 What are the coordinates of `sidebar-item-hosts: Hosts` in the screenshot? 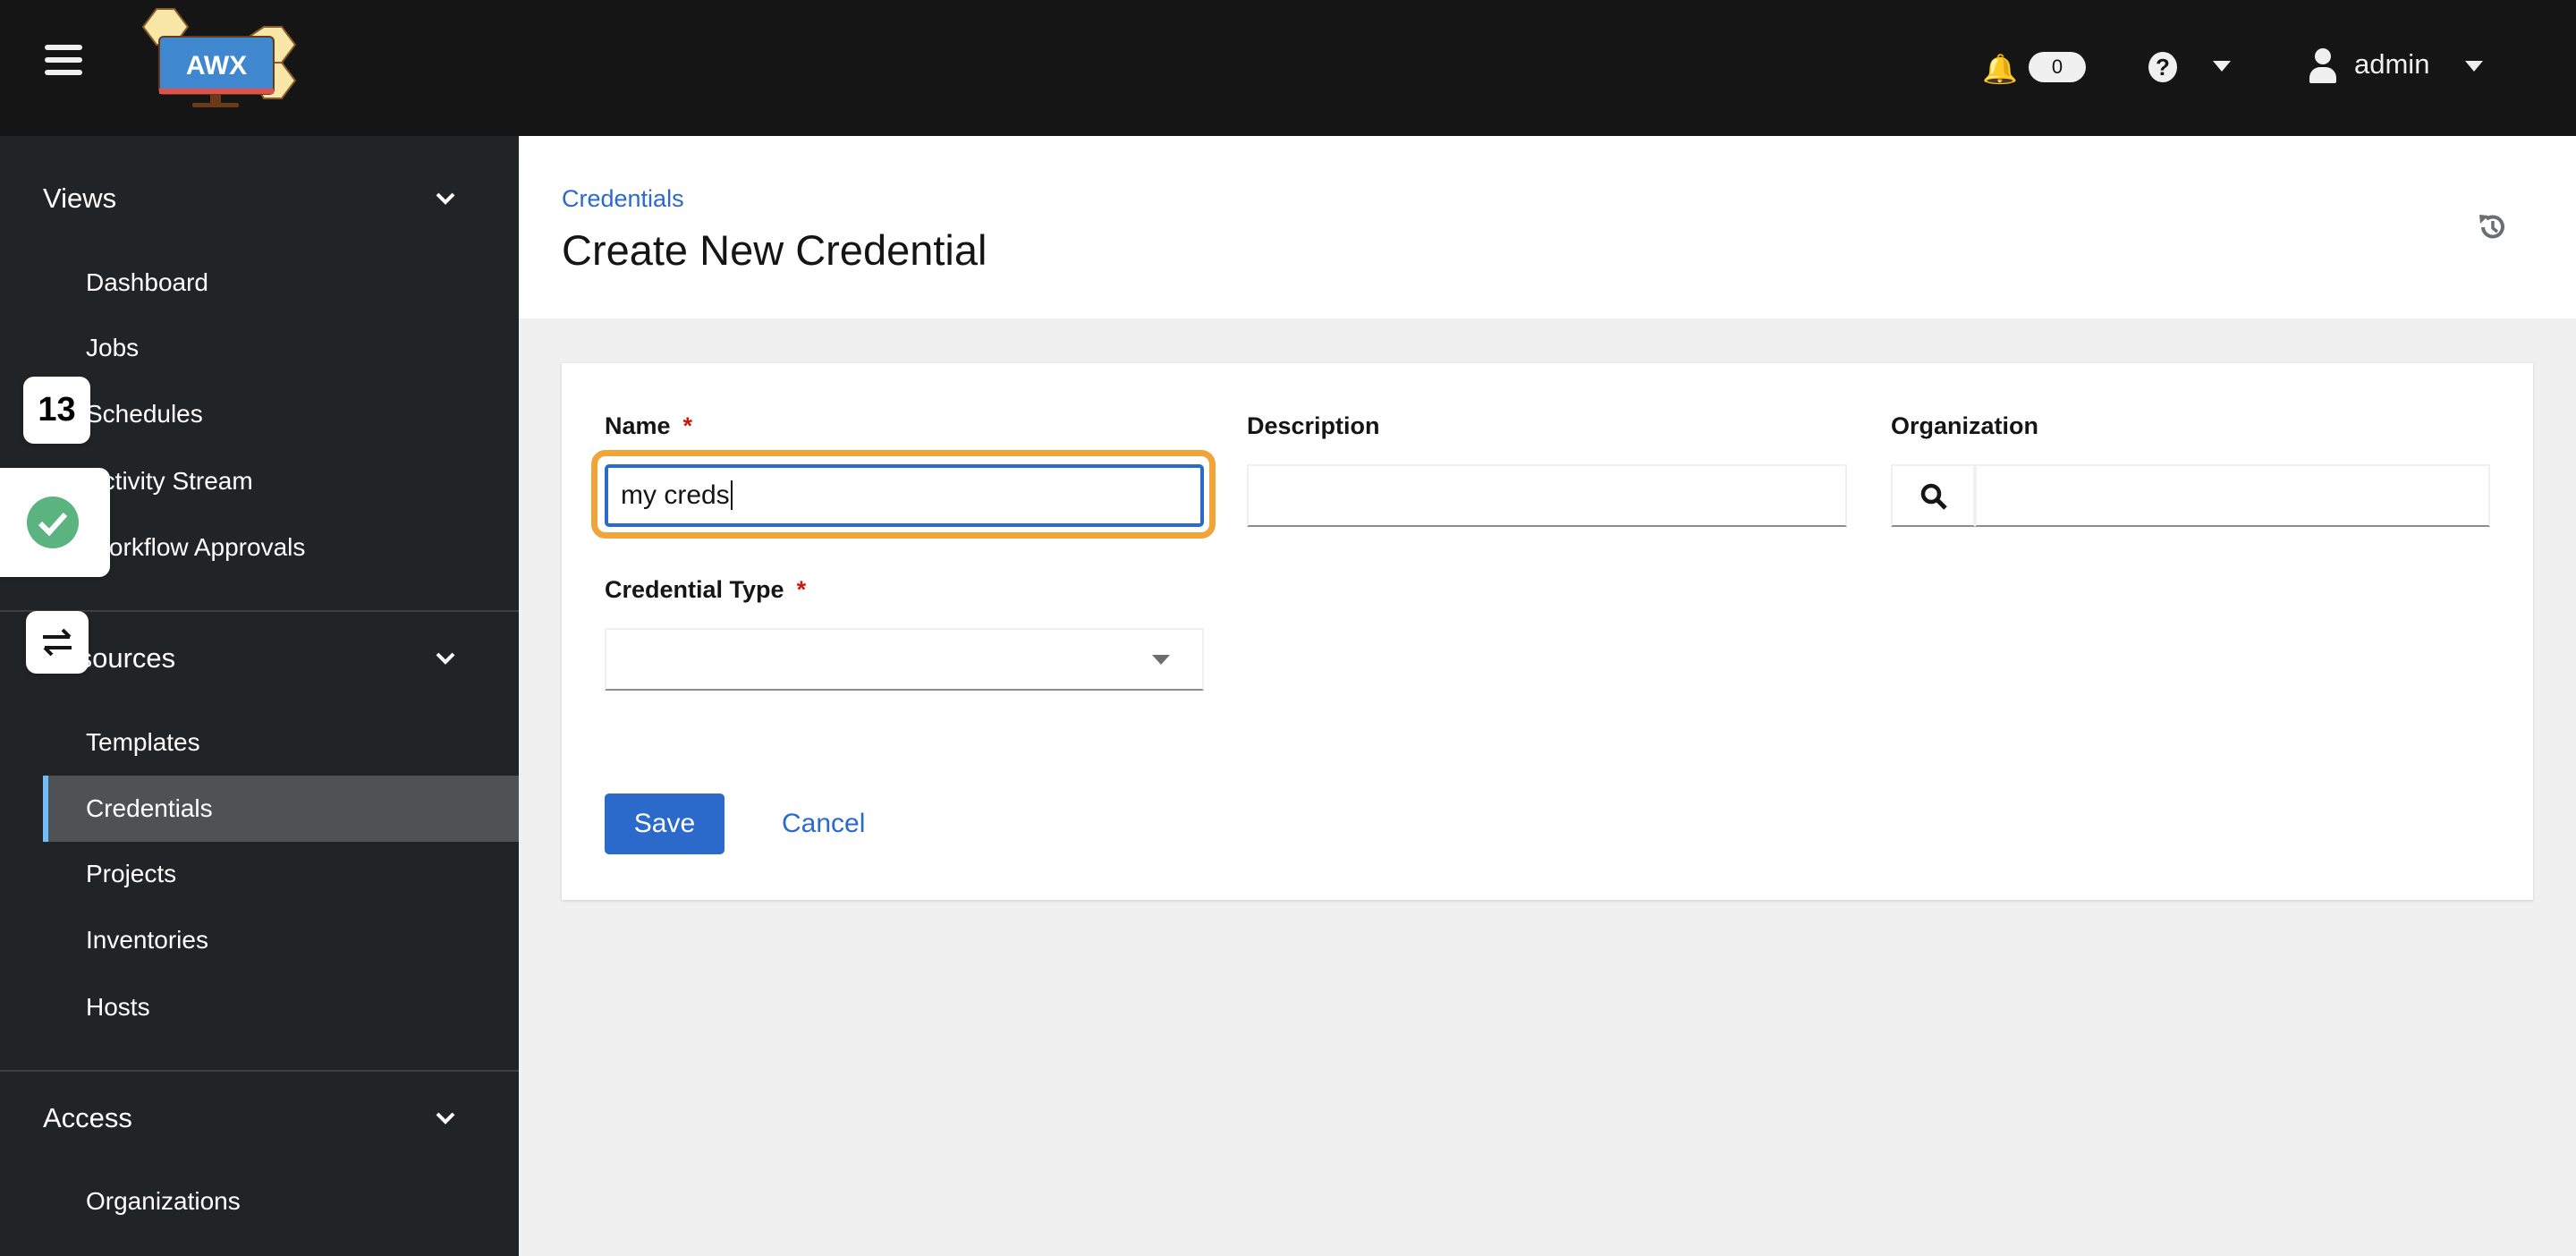 It's located at (118, 1007).